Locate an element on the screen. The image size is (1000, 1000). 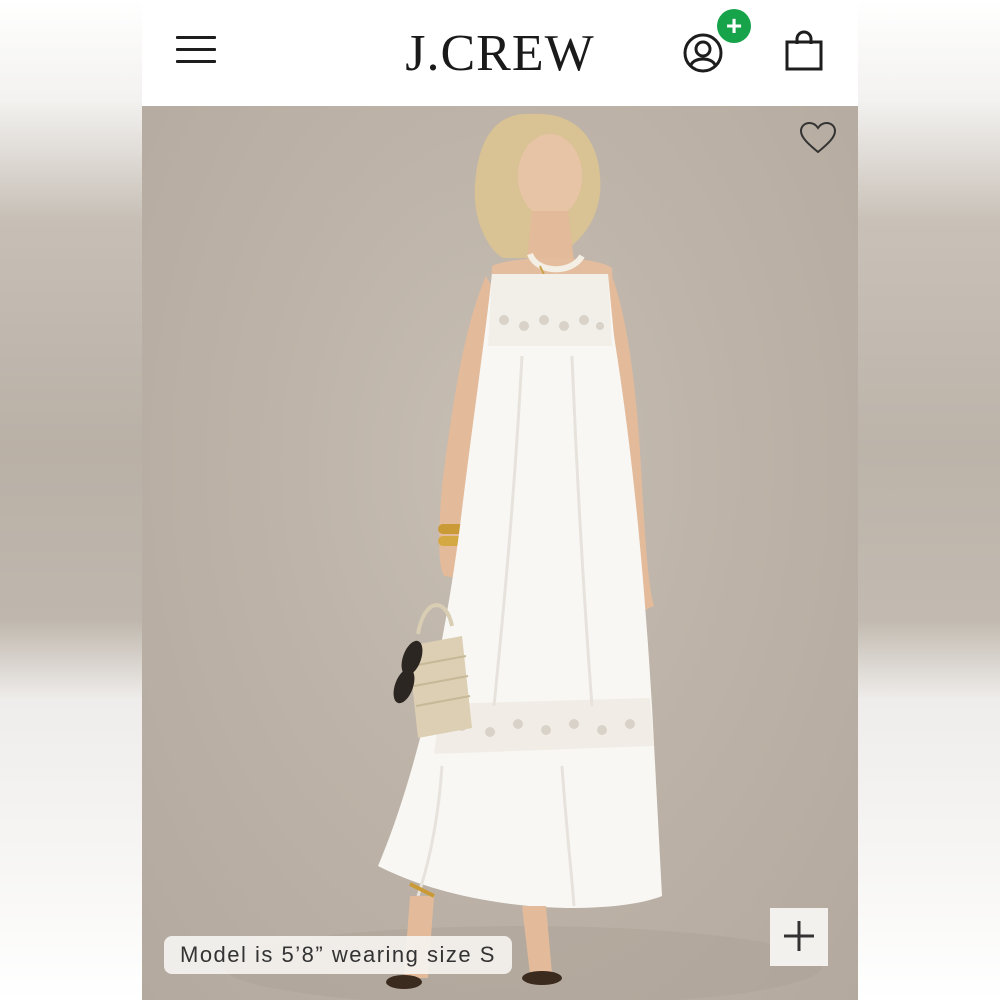
model-size-caption: Model is 5’8” wearing size S is located at coordinates (338, 955).